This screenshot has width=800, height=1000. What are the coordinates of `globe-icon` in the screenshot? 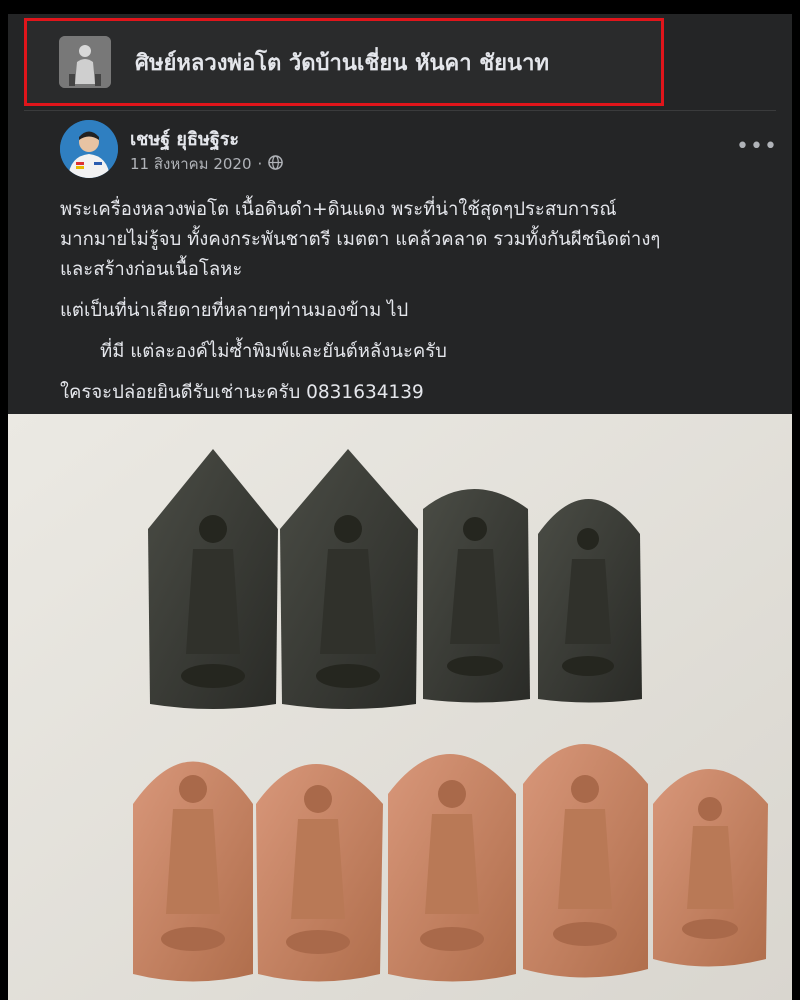 It's located at (276, 164).